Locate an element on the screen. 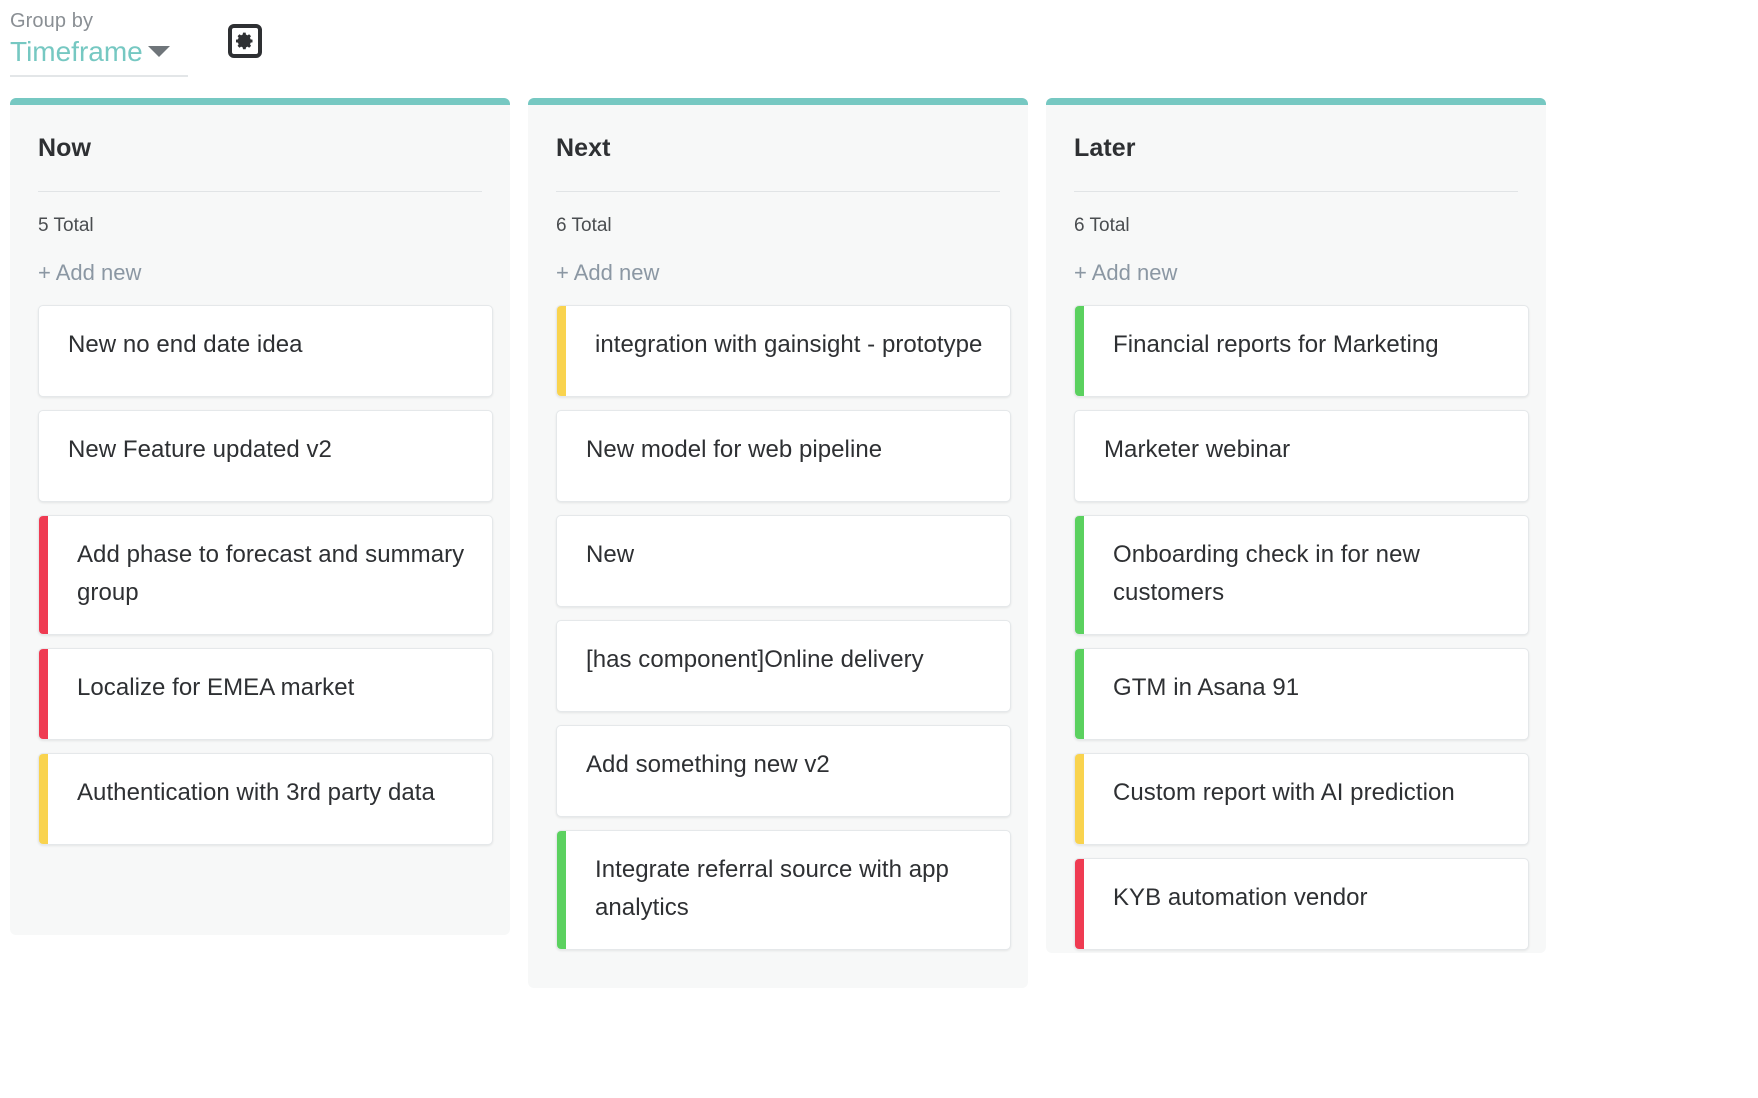 The width and height of the screenshot is (1758, 1098). card-title: Financial reports for Marketing is located at coordinates (1276, 344).